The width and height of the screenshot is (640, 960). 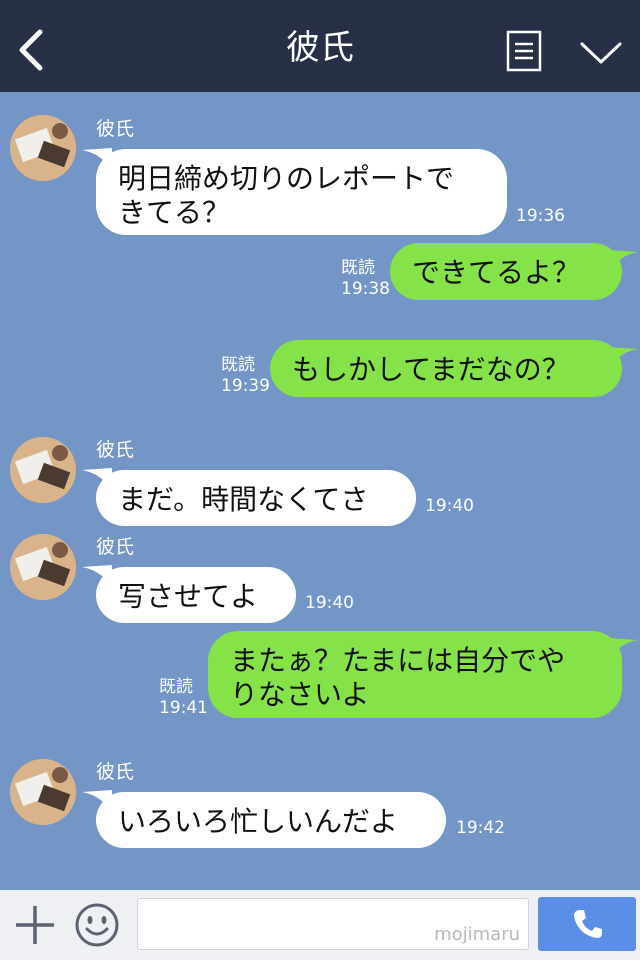 What do you see at coordinates (97, 925) in the screenshot?
I see `smiley-icon` at bounding box center [97, 925].